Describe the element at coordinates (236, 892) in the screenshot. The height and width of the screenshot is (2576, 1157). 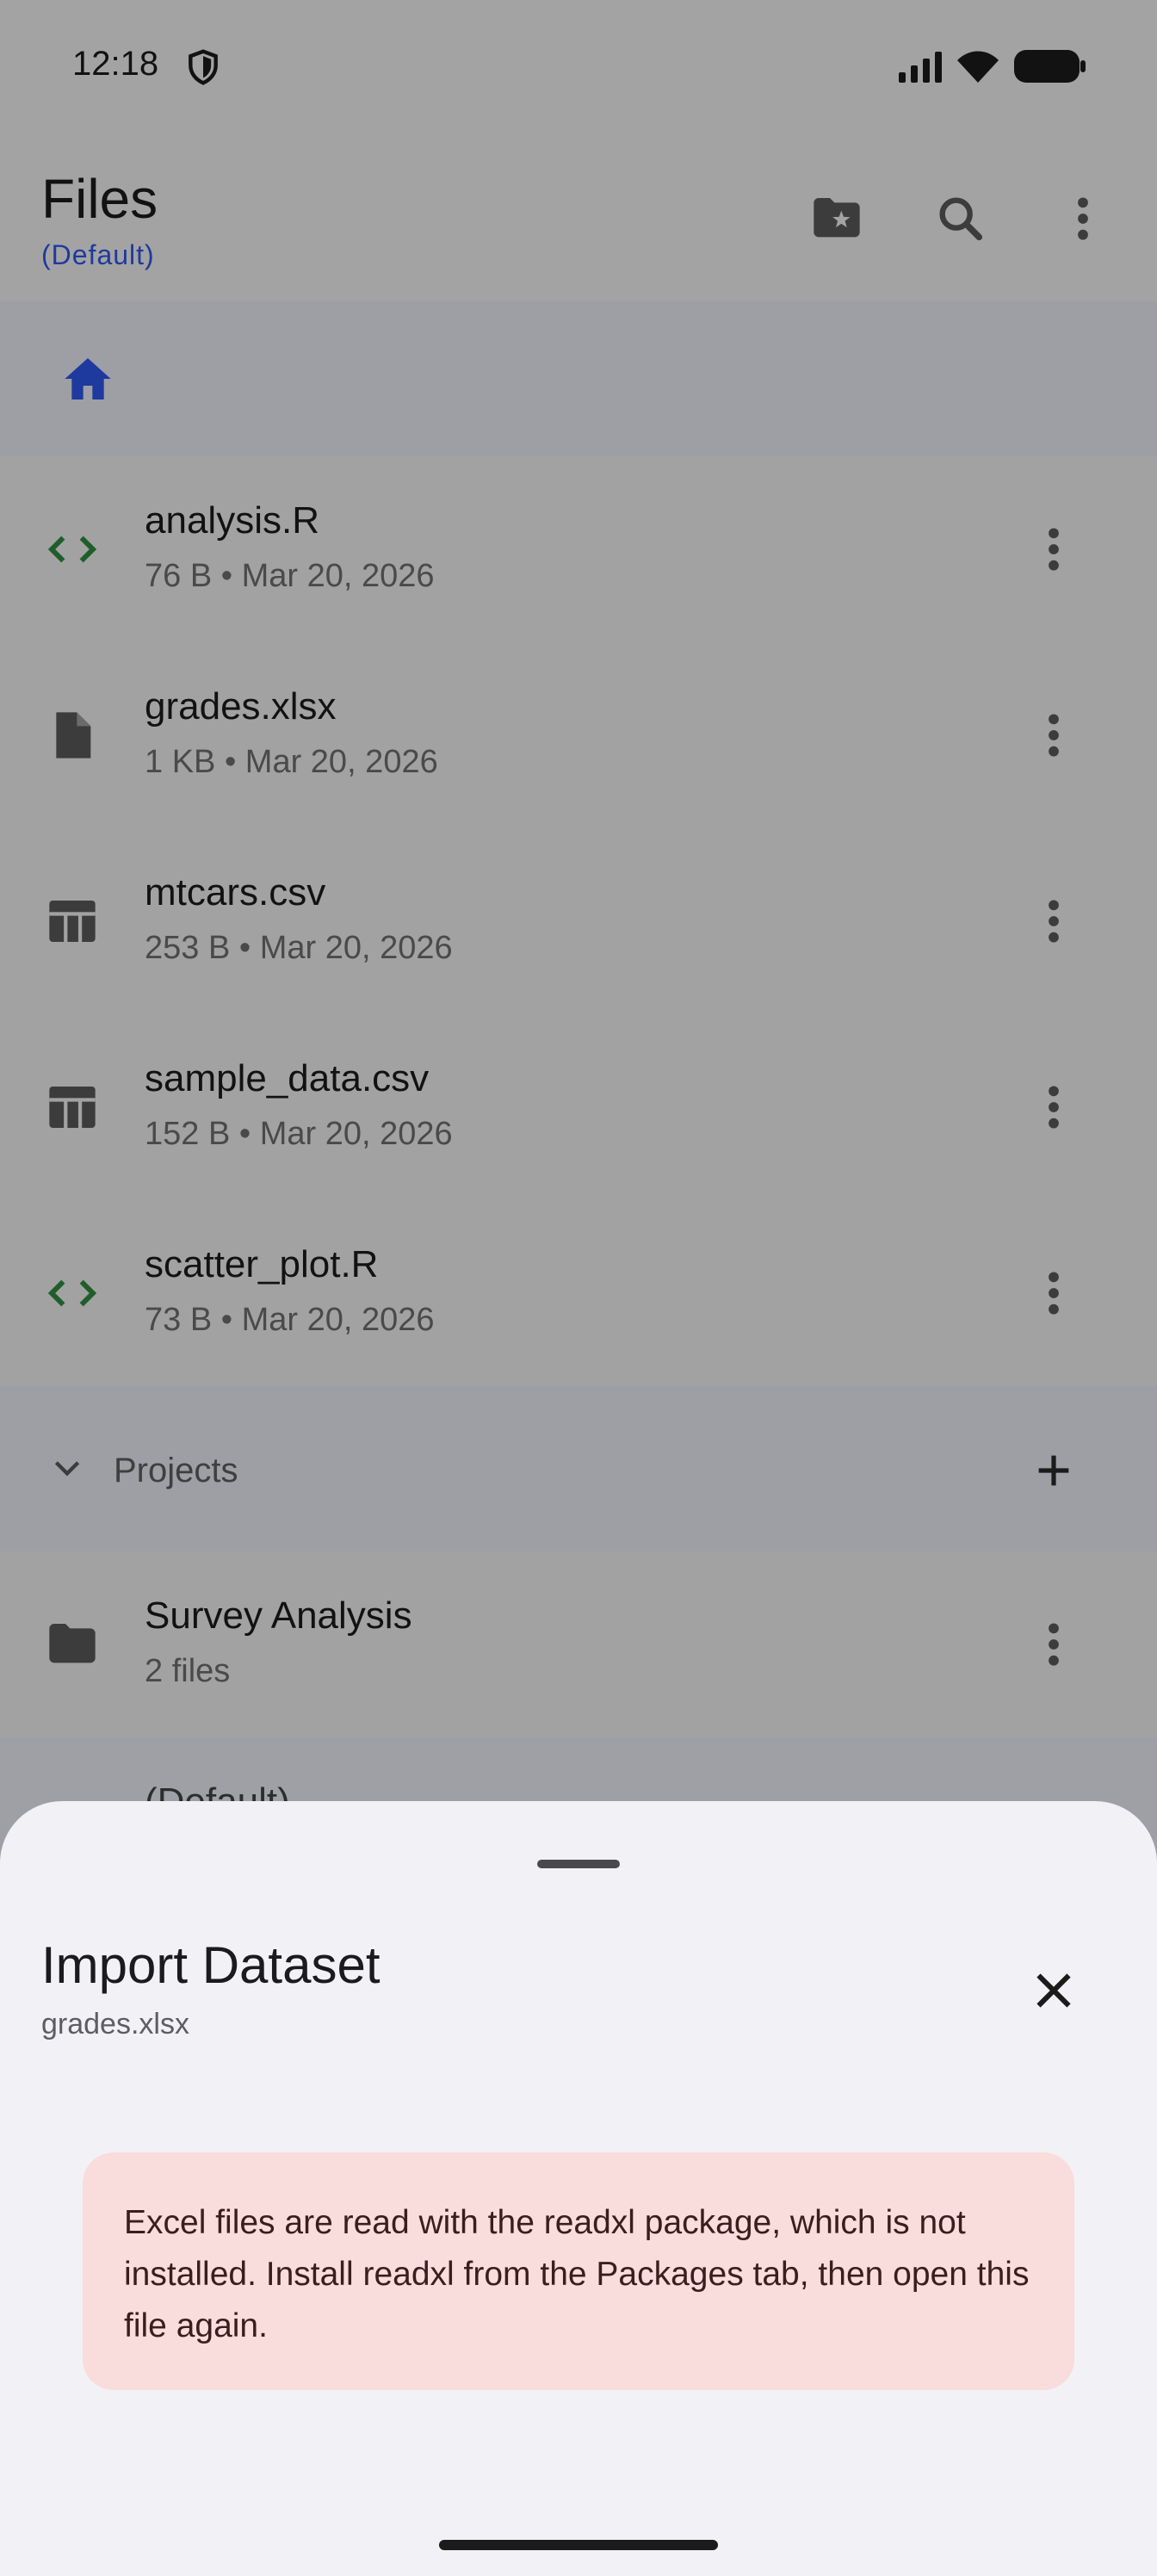
I see `file-name: mtcars.csv` at that location.